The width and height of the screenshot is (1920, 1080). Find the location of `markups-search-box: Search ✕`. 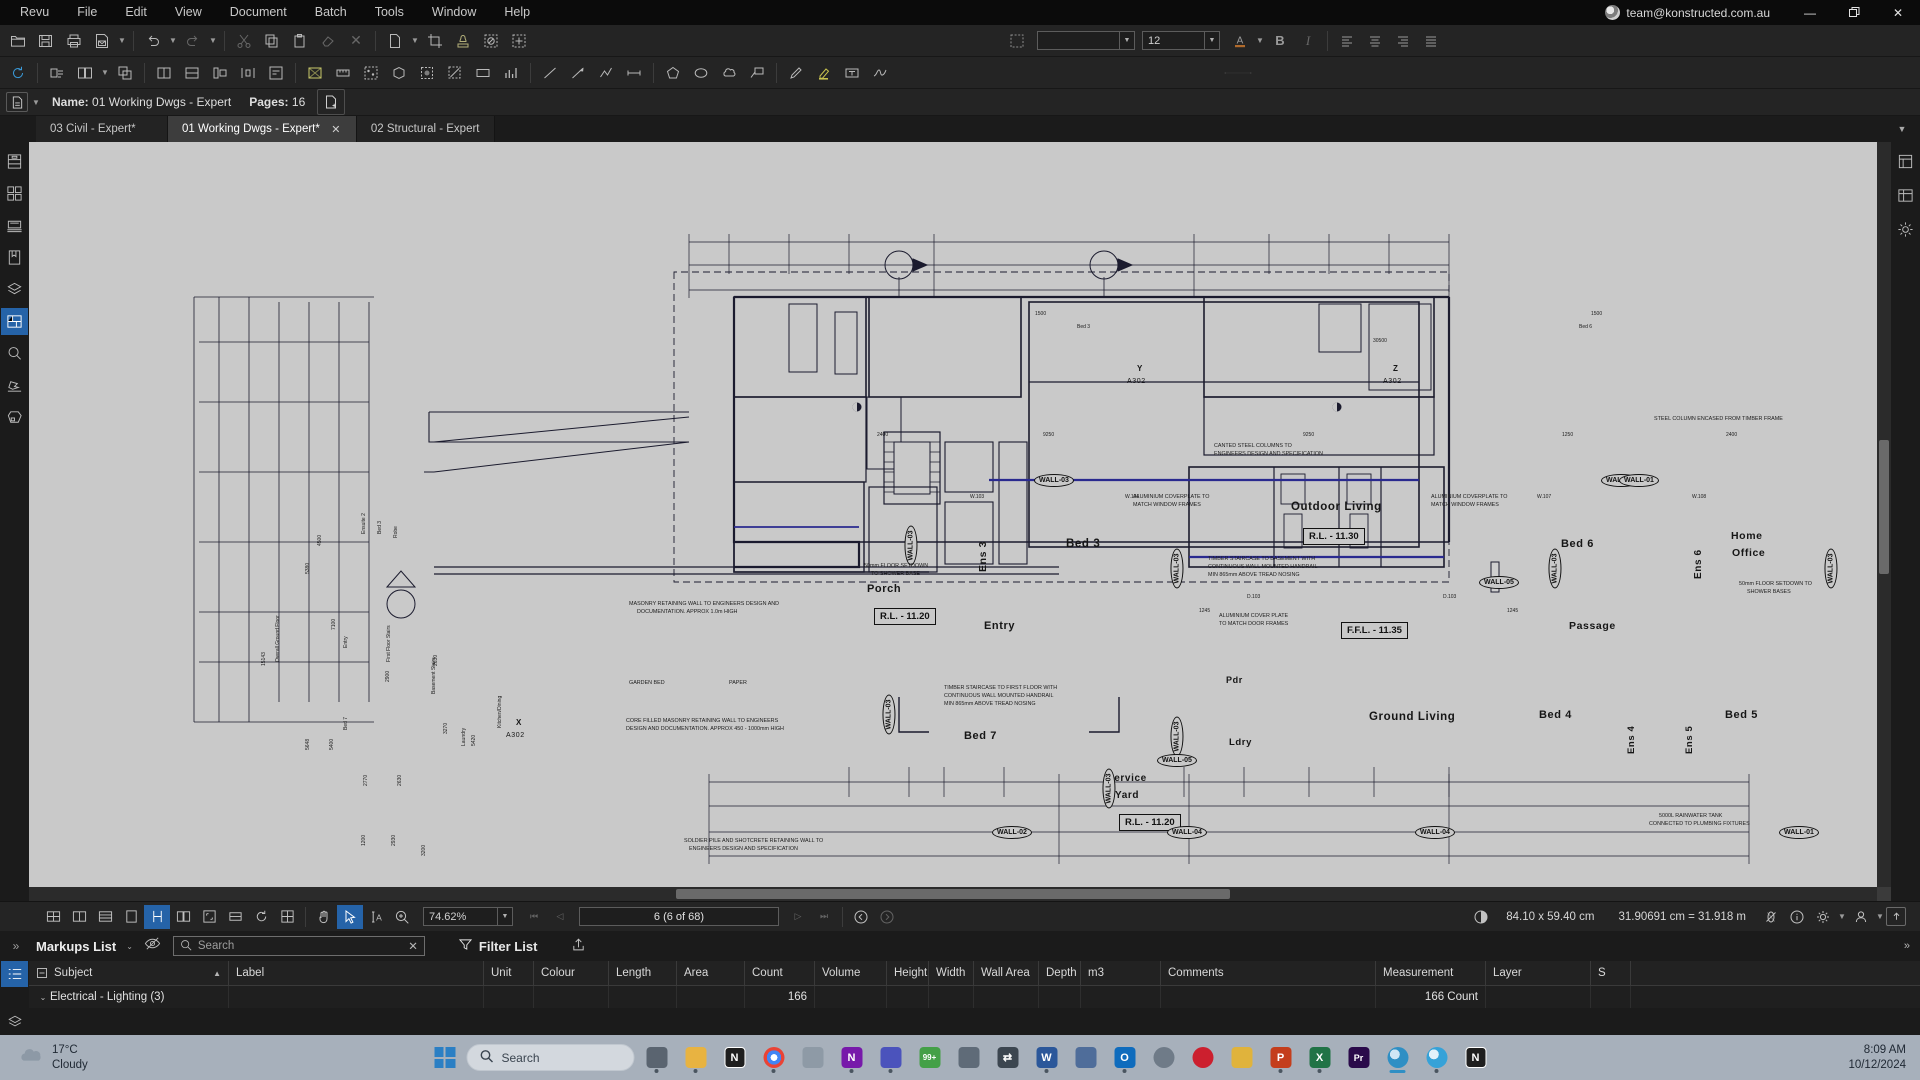

markups-search-box: Search ✕ is located at coordinates (298, 946).